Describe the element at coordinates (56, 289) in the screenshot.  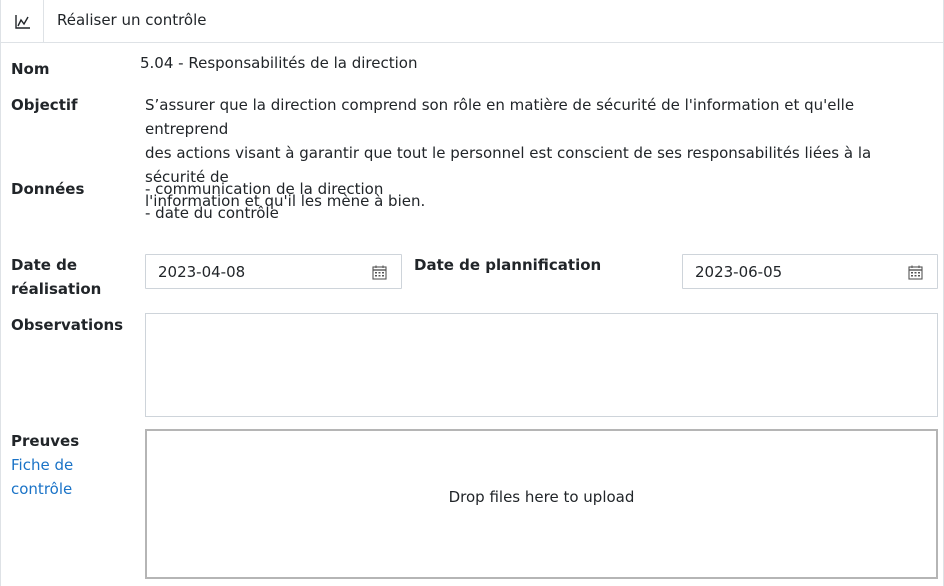
I see `realisation-label-line: réalisation` at that location.